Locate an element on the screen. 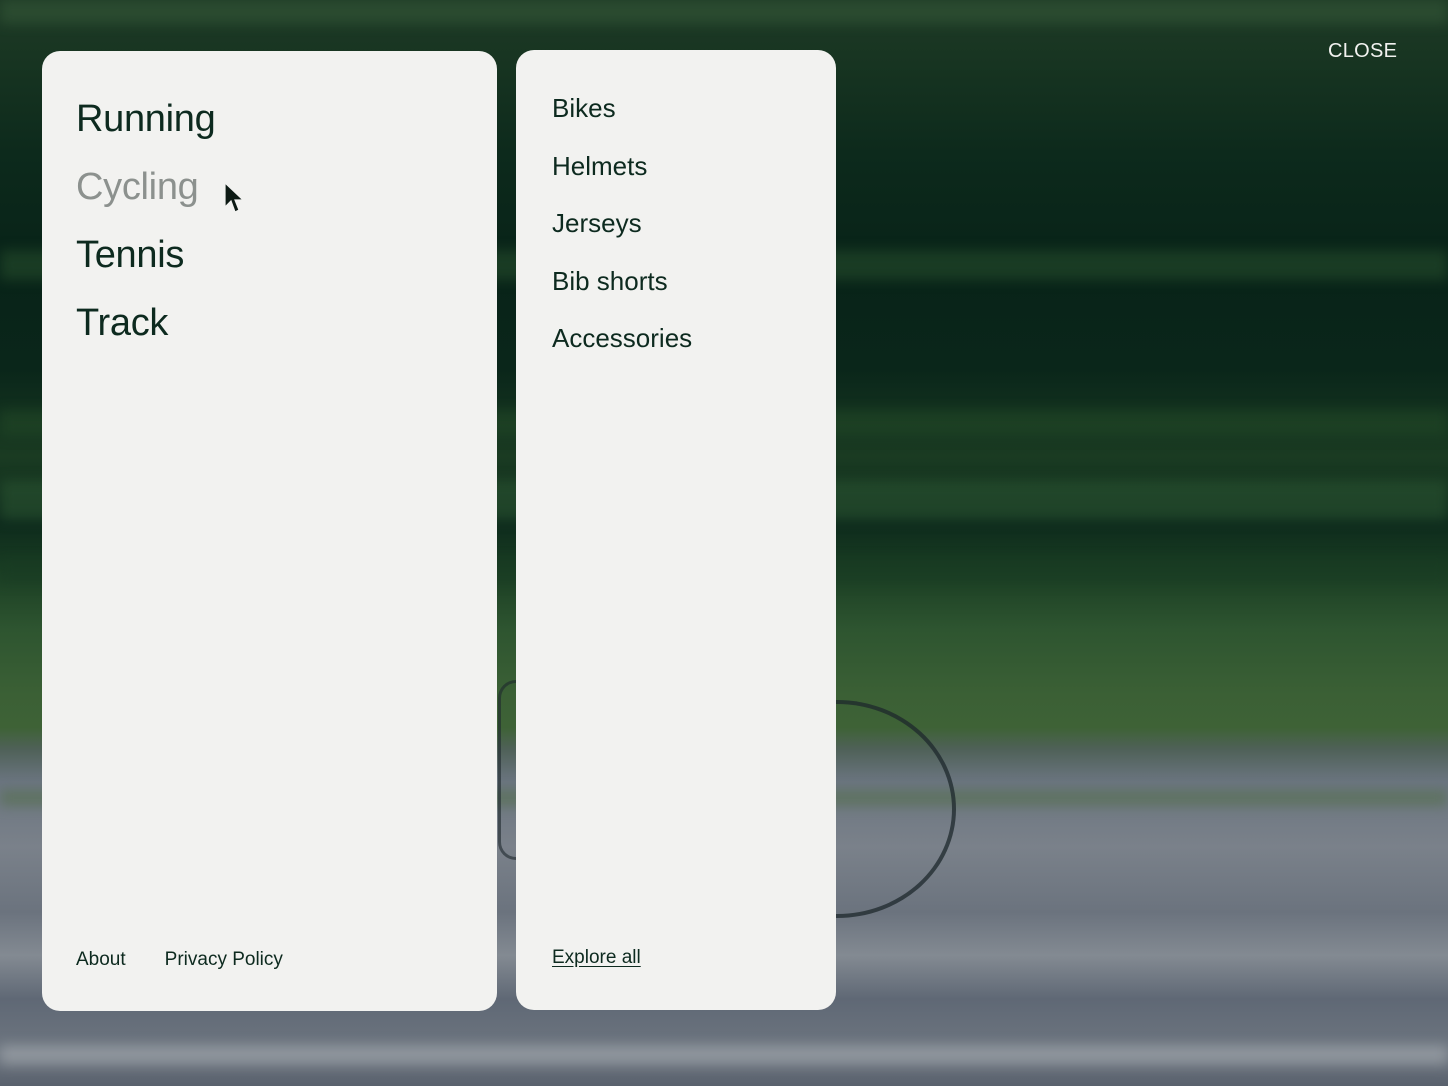 This screenshot has width=1448, height=1086. subcategory-item-accessories: Accessories is located at coordinates (622, 339).